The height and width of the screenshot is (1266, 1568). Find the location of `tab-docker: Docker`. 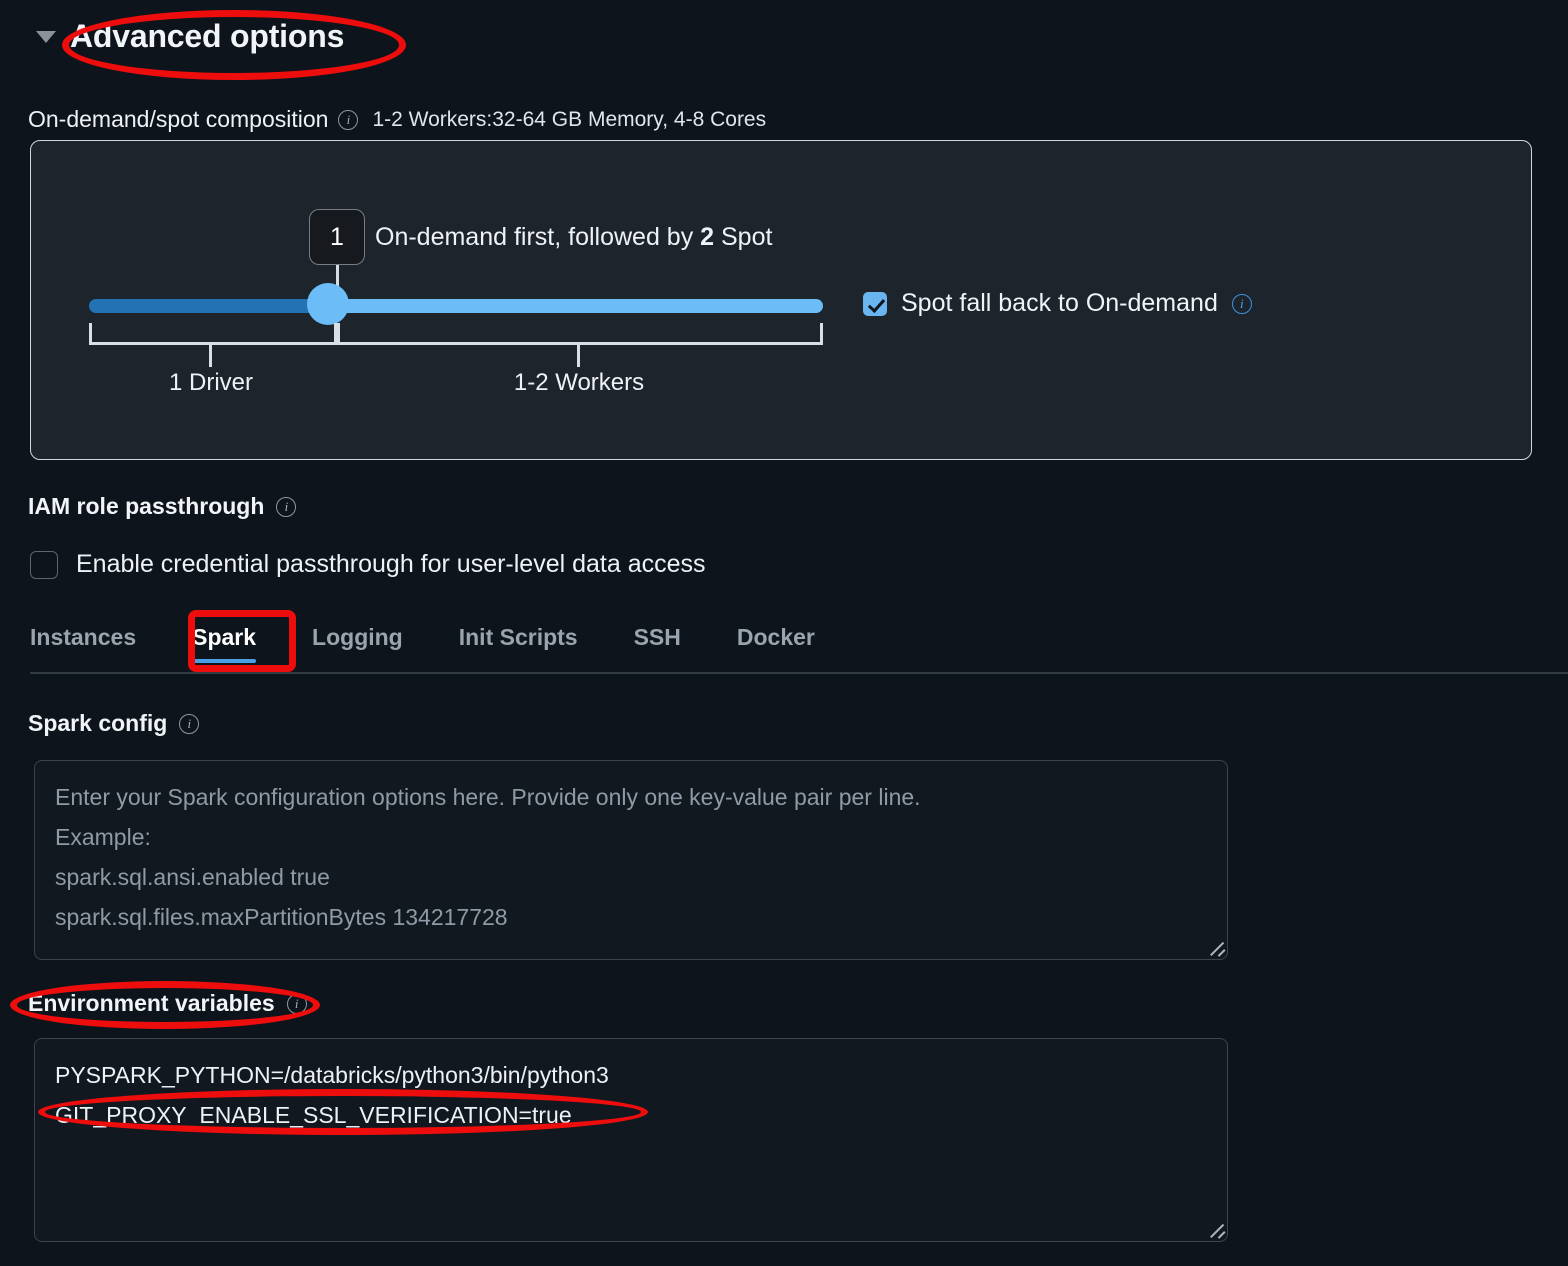

tab-docker: Docker is located at coordinates (776, 645).